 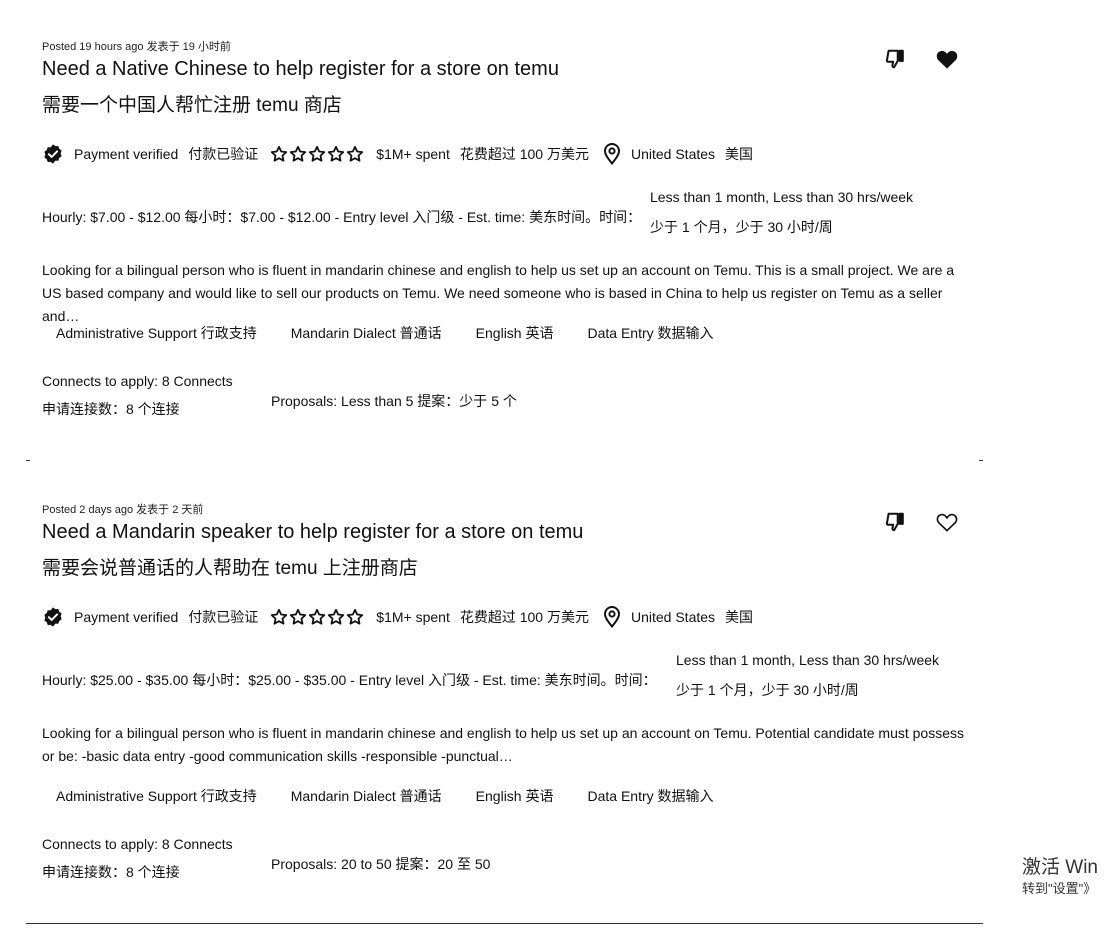 I want to click on job-title-translation: 需要一个中国人帮忙注册 temu 商店, so click(x=192, y=105).